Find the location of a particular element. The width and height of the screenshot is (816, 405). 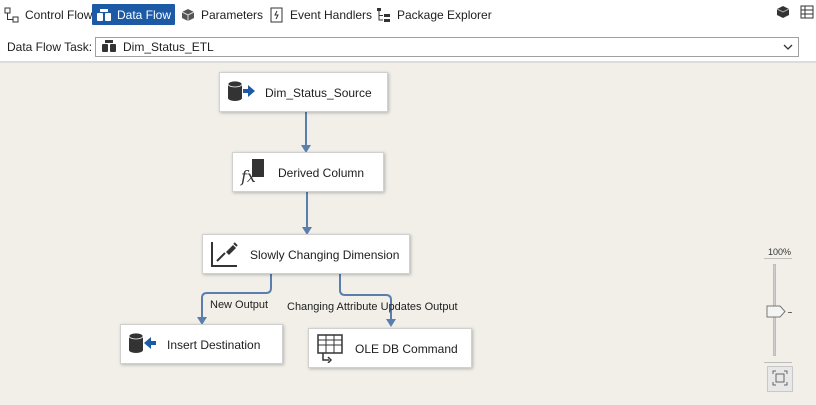

arrow-head is located at coordinates (391, 323).